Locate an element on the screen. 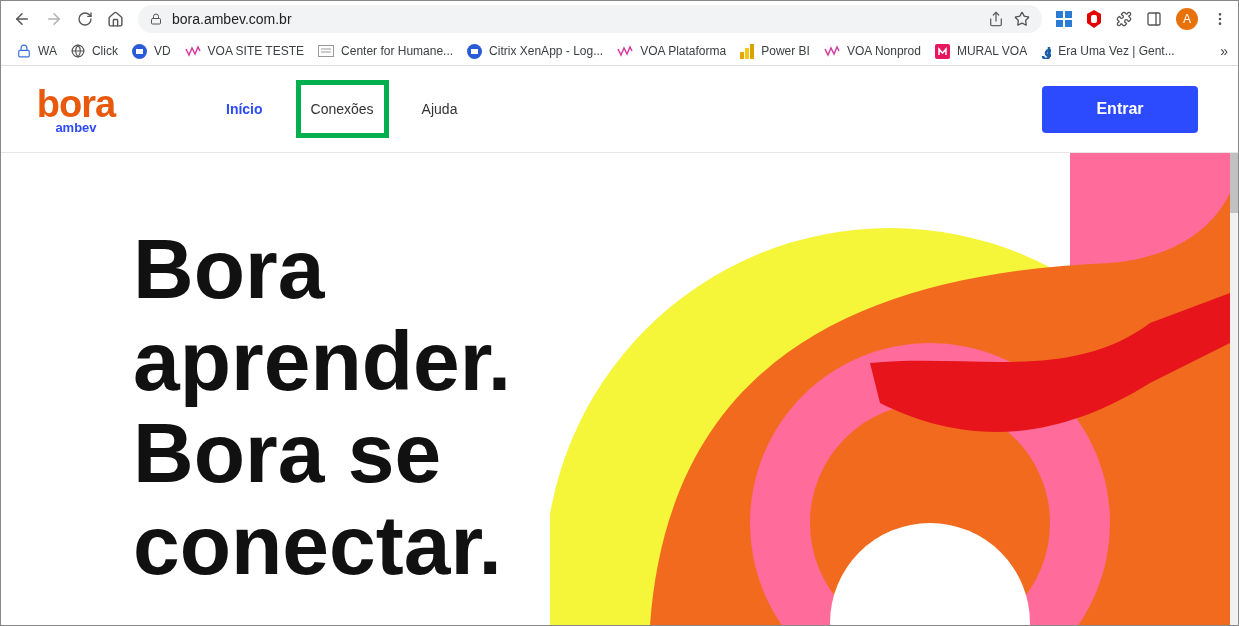  bookmark: Click is located at coordinates (94, 51).